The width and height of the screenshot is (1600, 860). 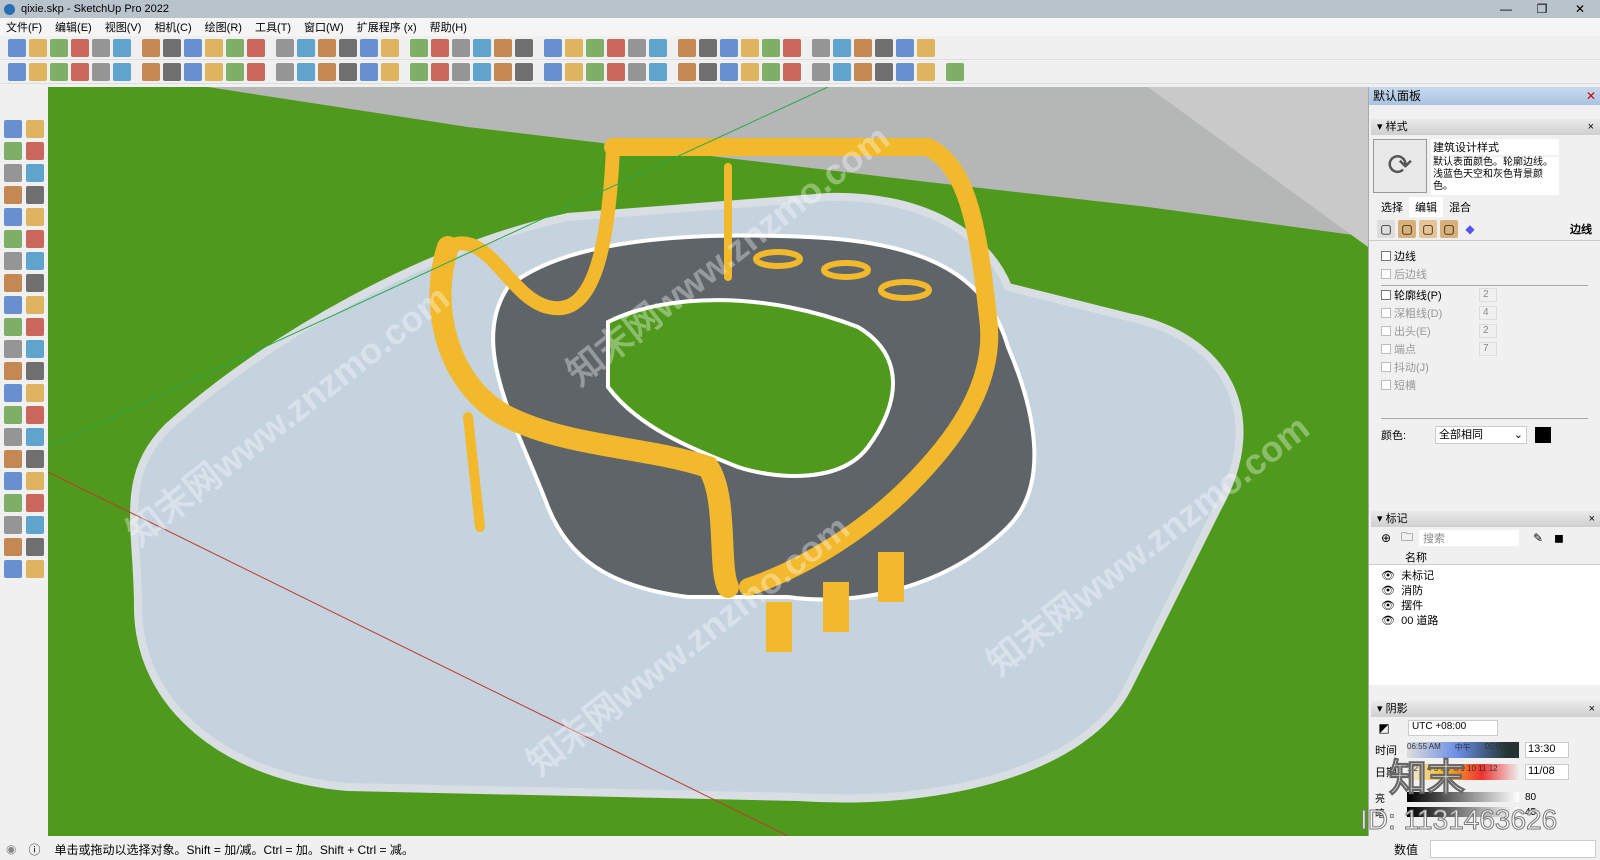 I want to click on light-value: 80, so click(x=1530, y=797).